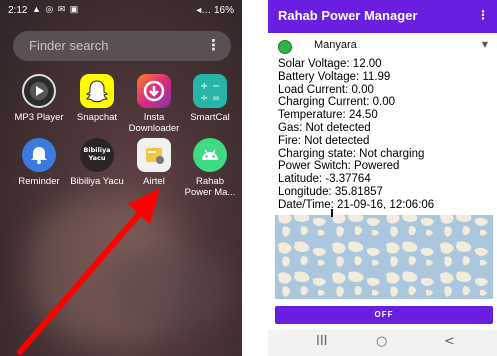  Describe the element at coordinates (483, 15) in the screenshot. I see `overflow-menu-icon: ⋮` at that location.